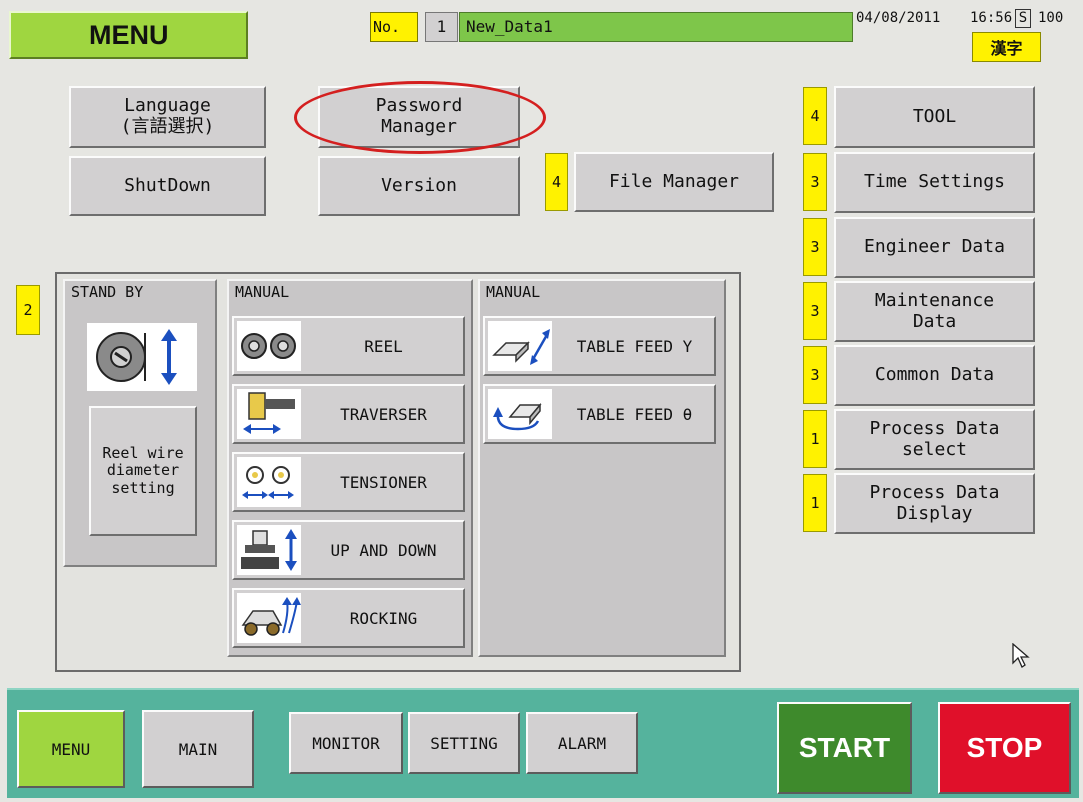 The image size is (1083, 802). I want to click on reel-icon, so click(269, 346).